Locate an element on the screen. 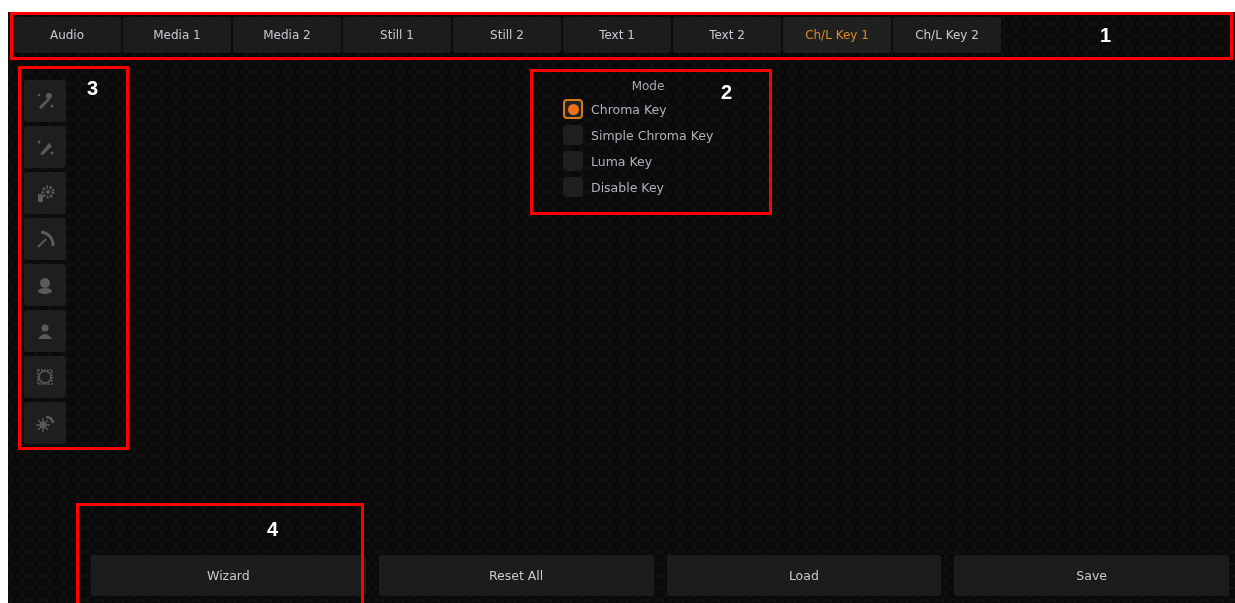 Image resolution: width=1235 pixels, height=603 pixels. callout-number: 3 is located at coordinates (93, 88).